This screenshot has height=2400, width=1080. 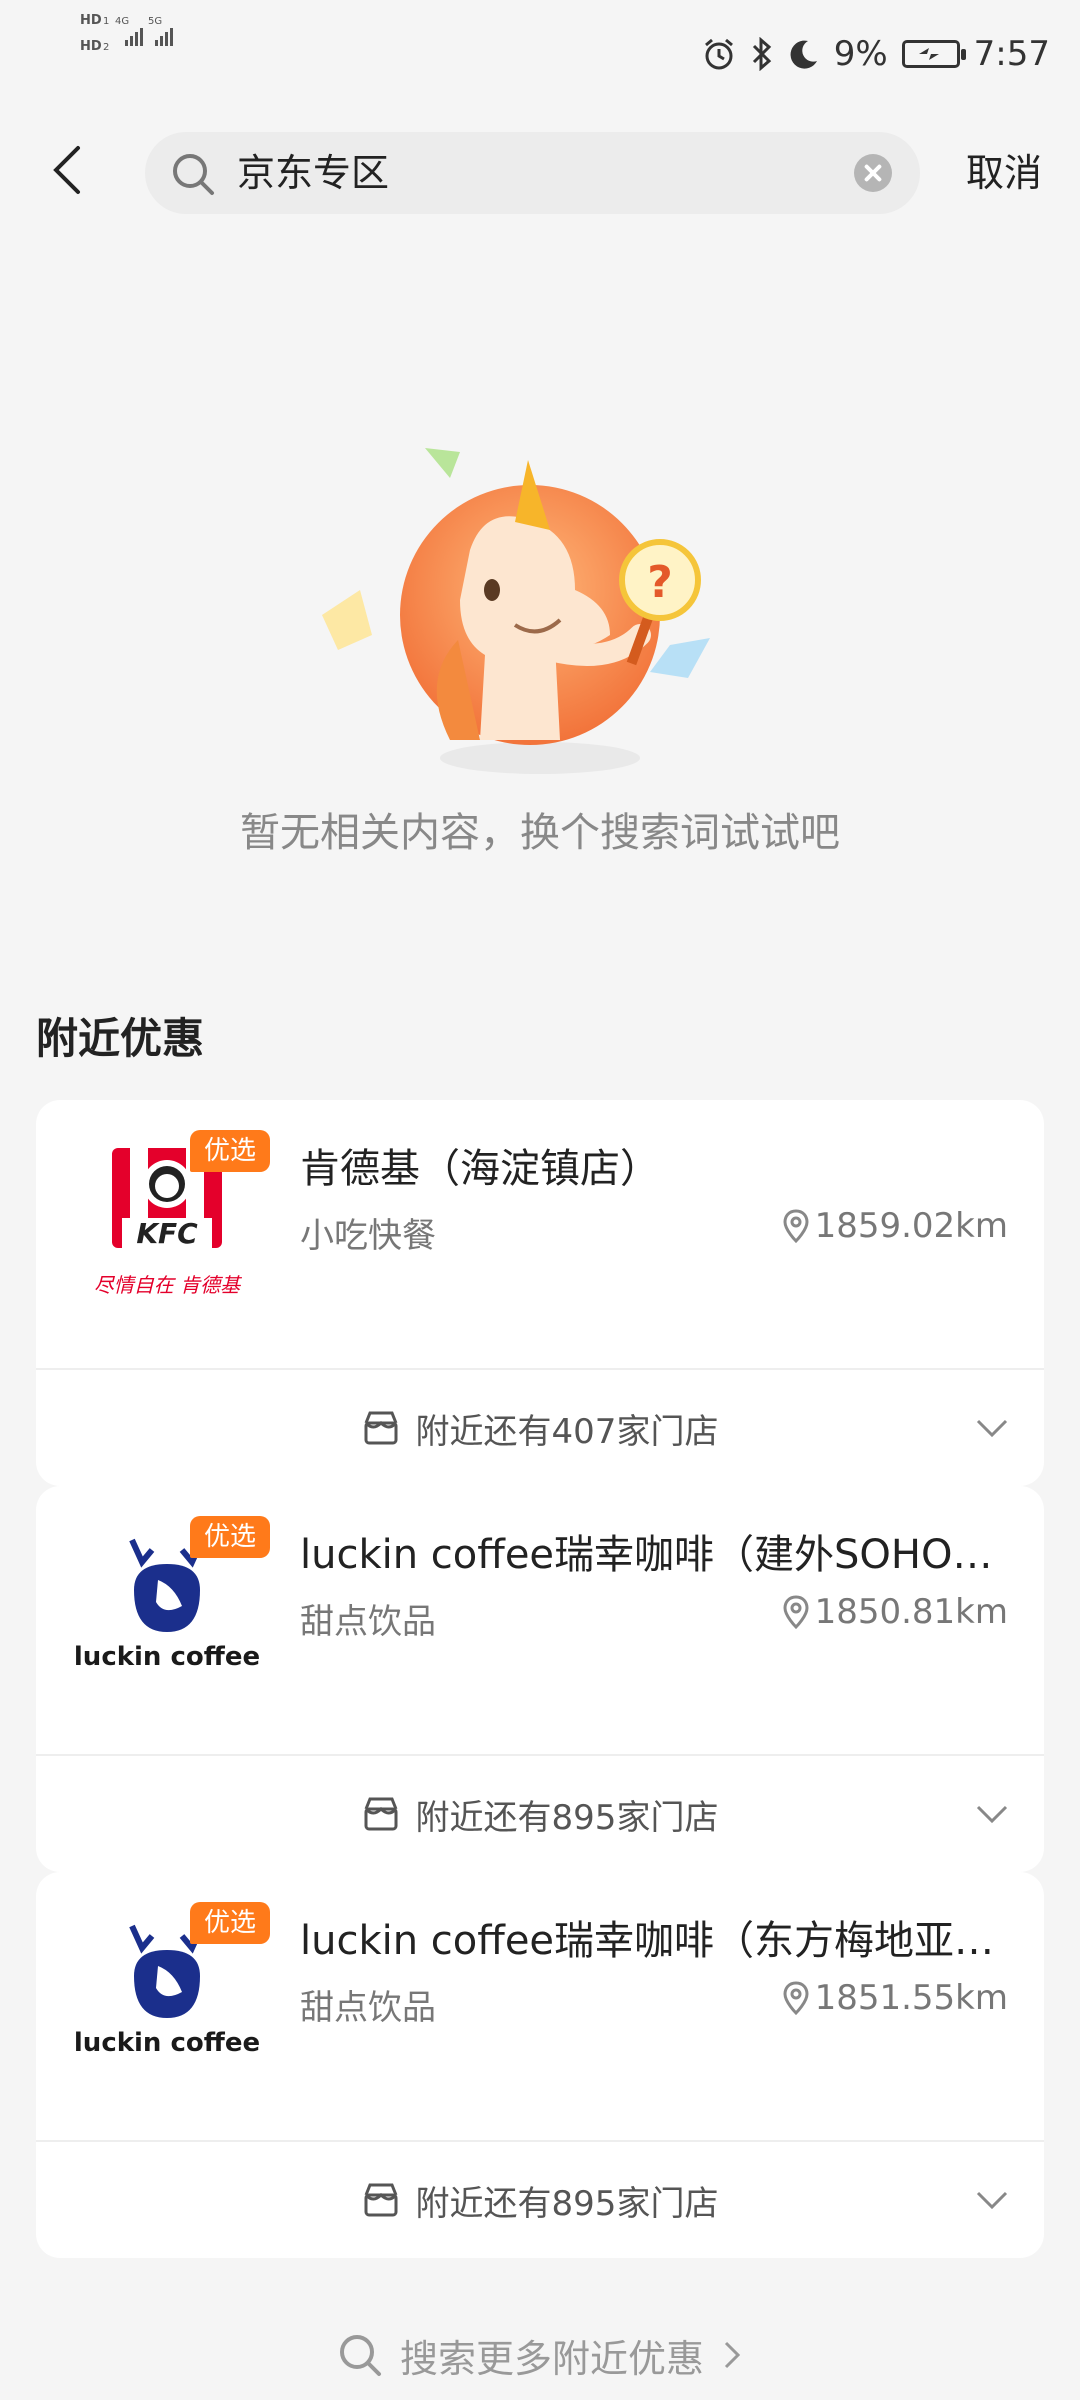 What do you see at coordinates (803, 54) in the screenshot?
I see `moon-icon` at bounding box center [803, 54].